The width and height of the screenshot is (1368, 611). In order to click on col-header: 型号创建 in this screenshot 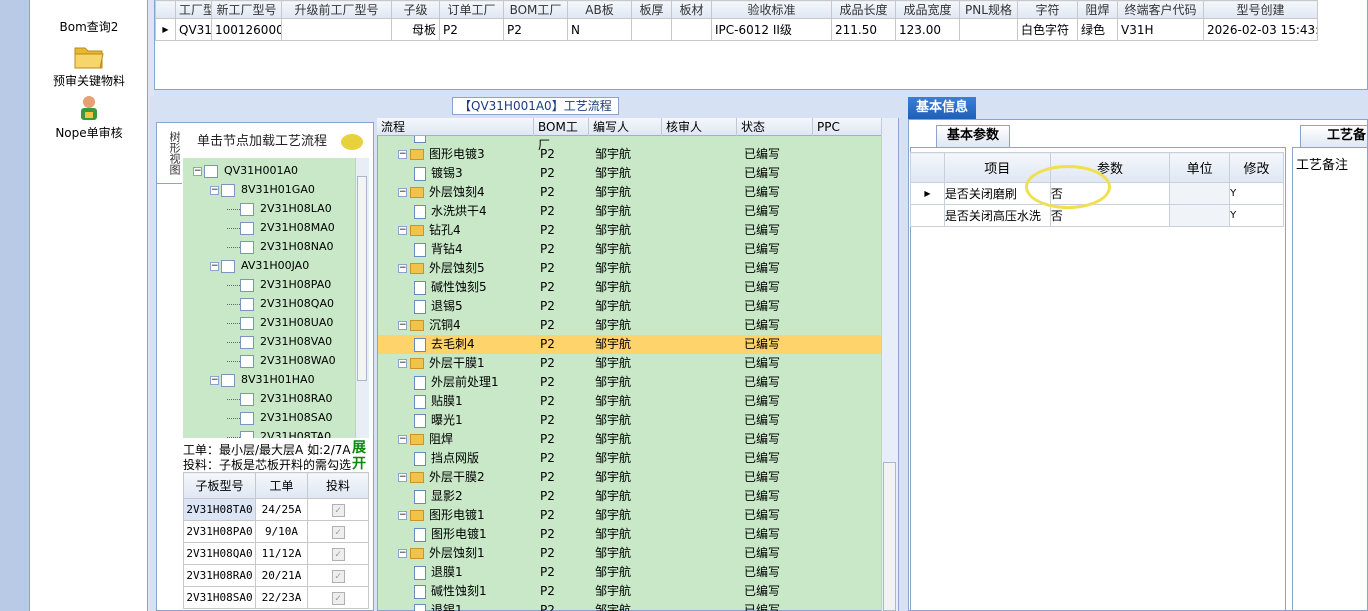, I will do `click(1260, 9)`.